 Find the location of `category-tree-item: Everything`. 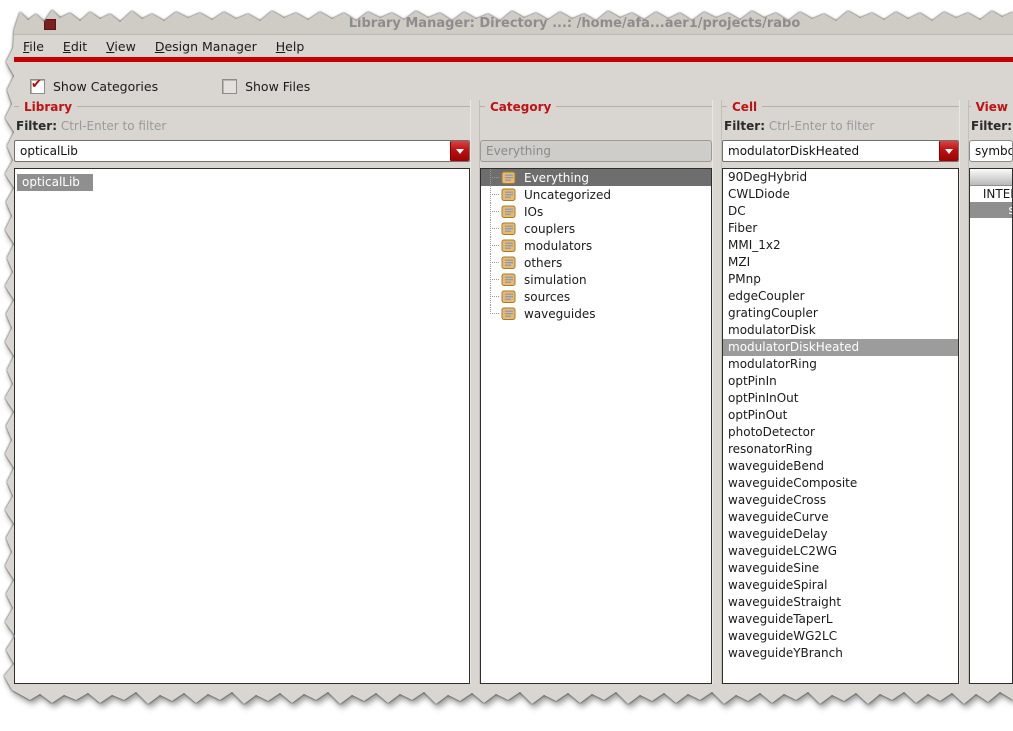

category-tree-item: Everything is located at coordinates (596, 177).